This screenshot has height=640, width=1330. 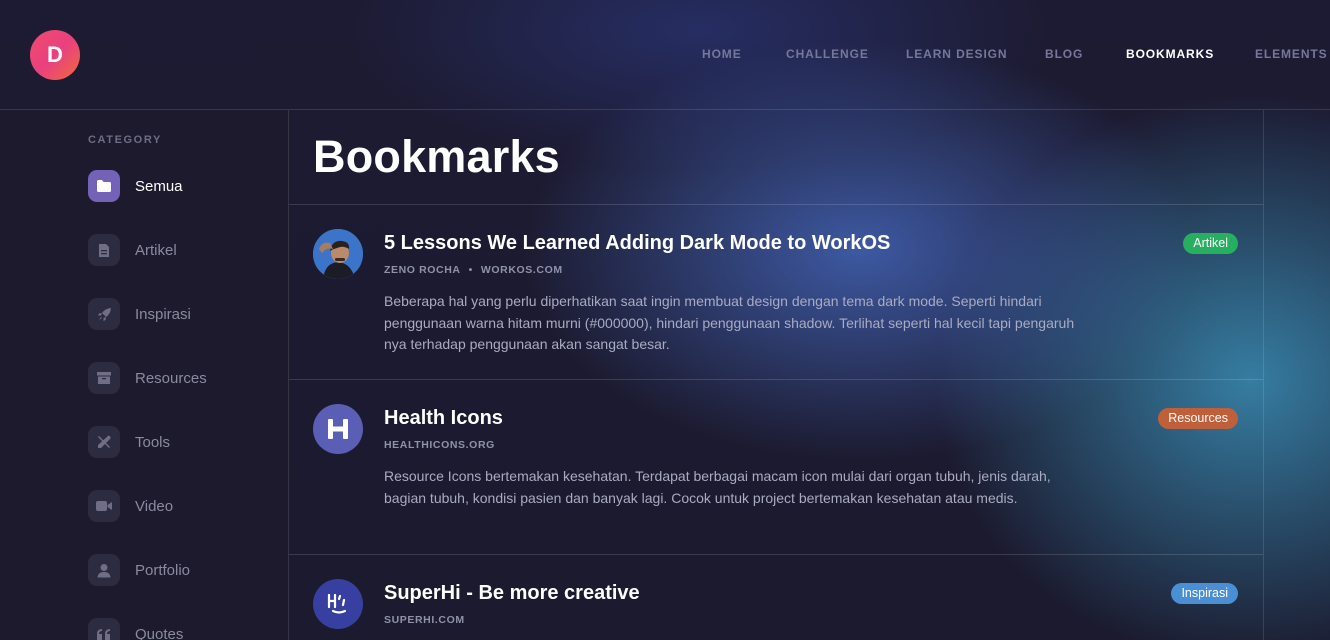 I want to click on video-icon, so click(x=104, y=506).